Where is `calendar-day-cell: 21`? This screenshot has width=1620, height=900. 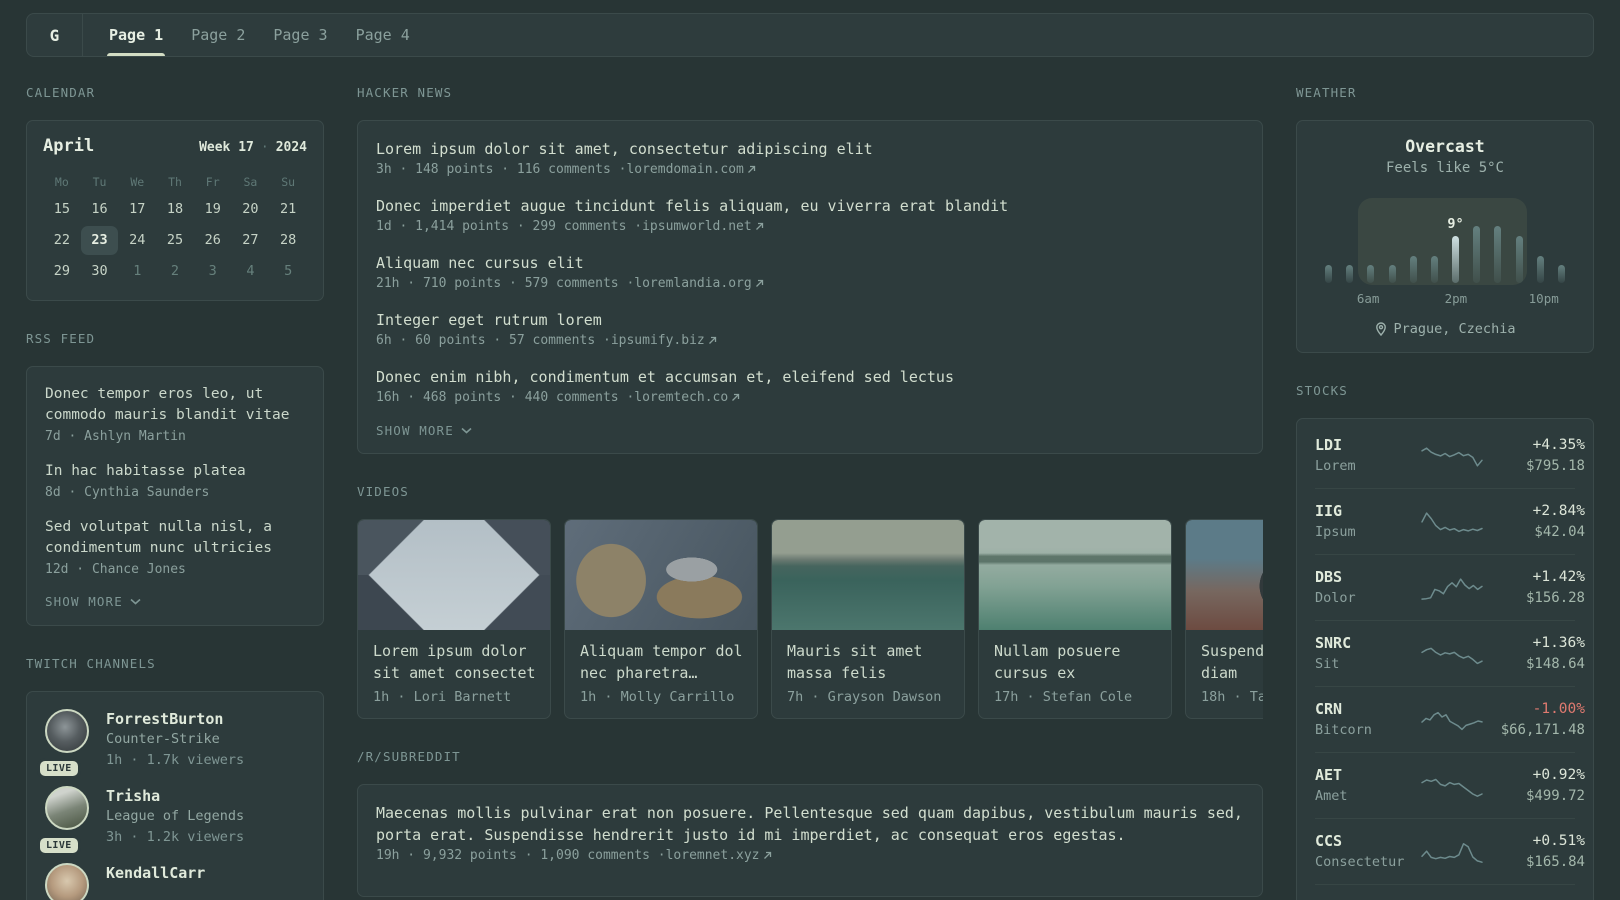
calendar-day-cell: 21 is located at coordinates (288, 209).